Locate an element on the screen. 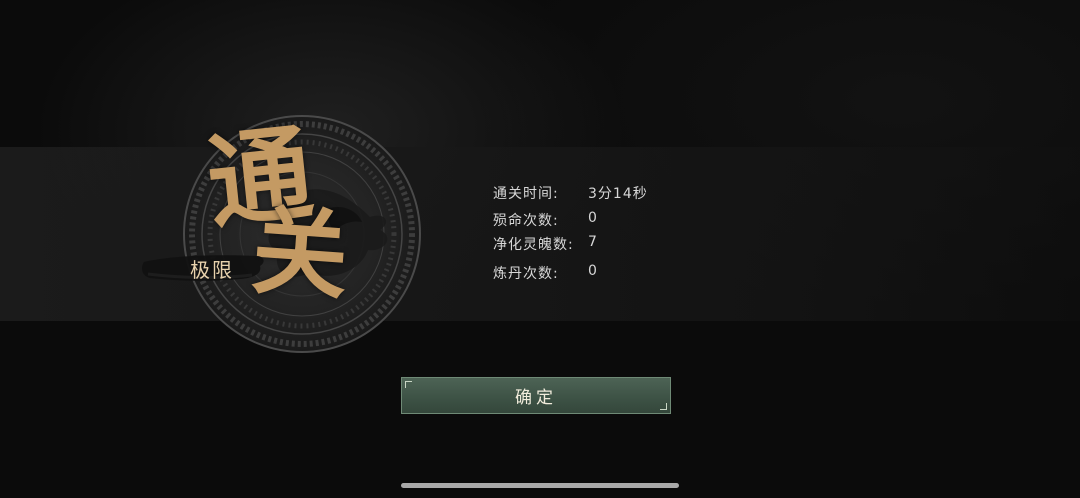 The width and height of the screenshot is (1080, 498). stat-row-deaths: 殒命次数: 0 is located at coordinates (623, 220).